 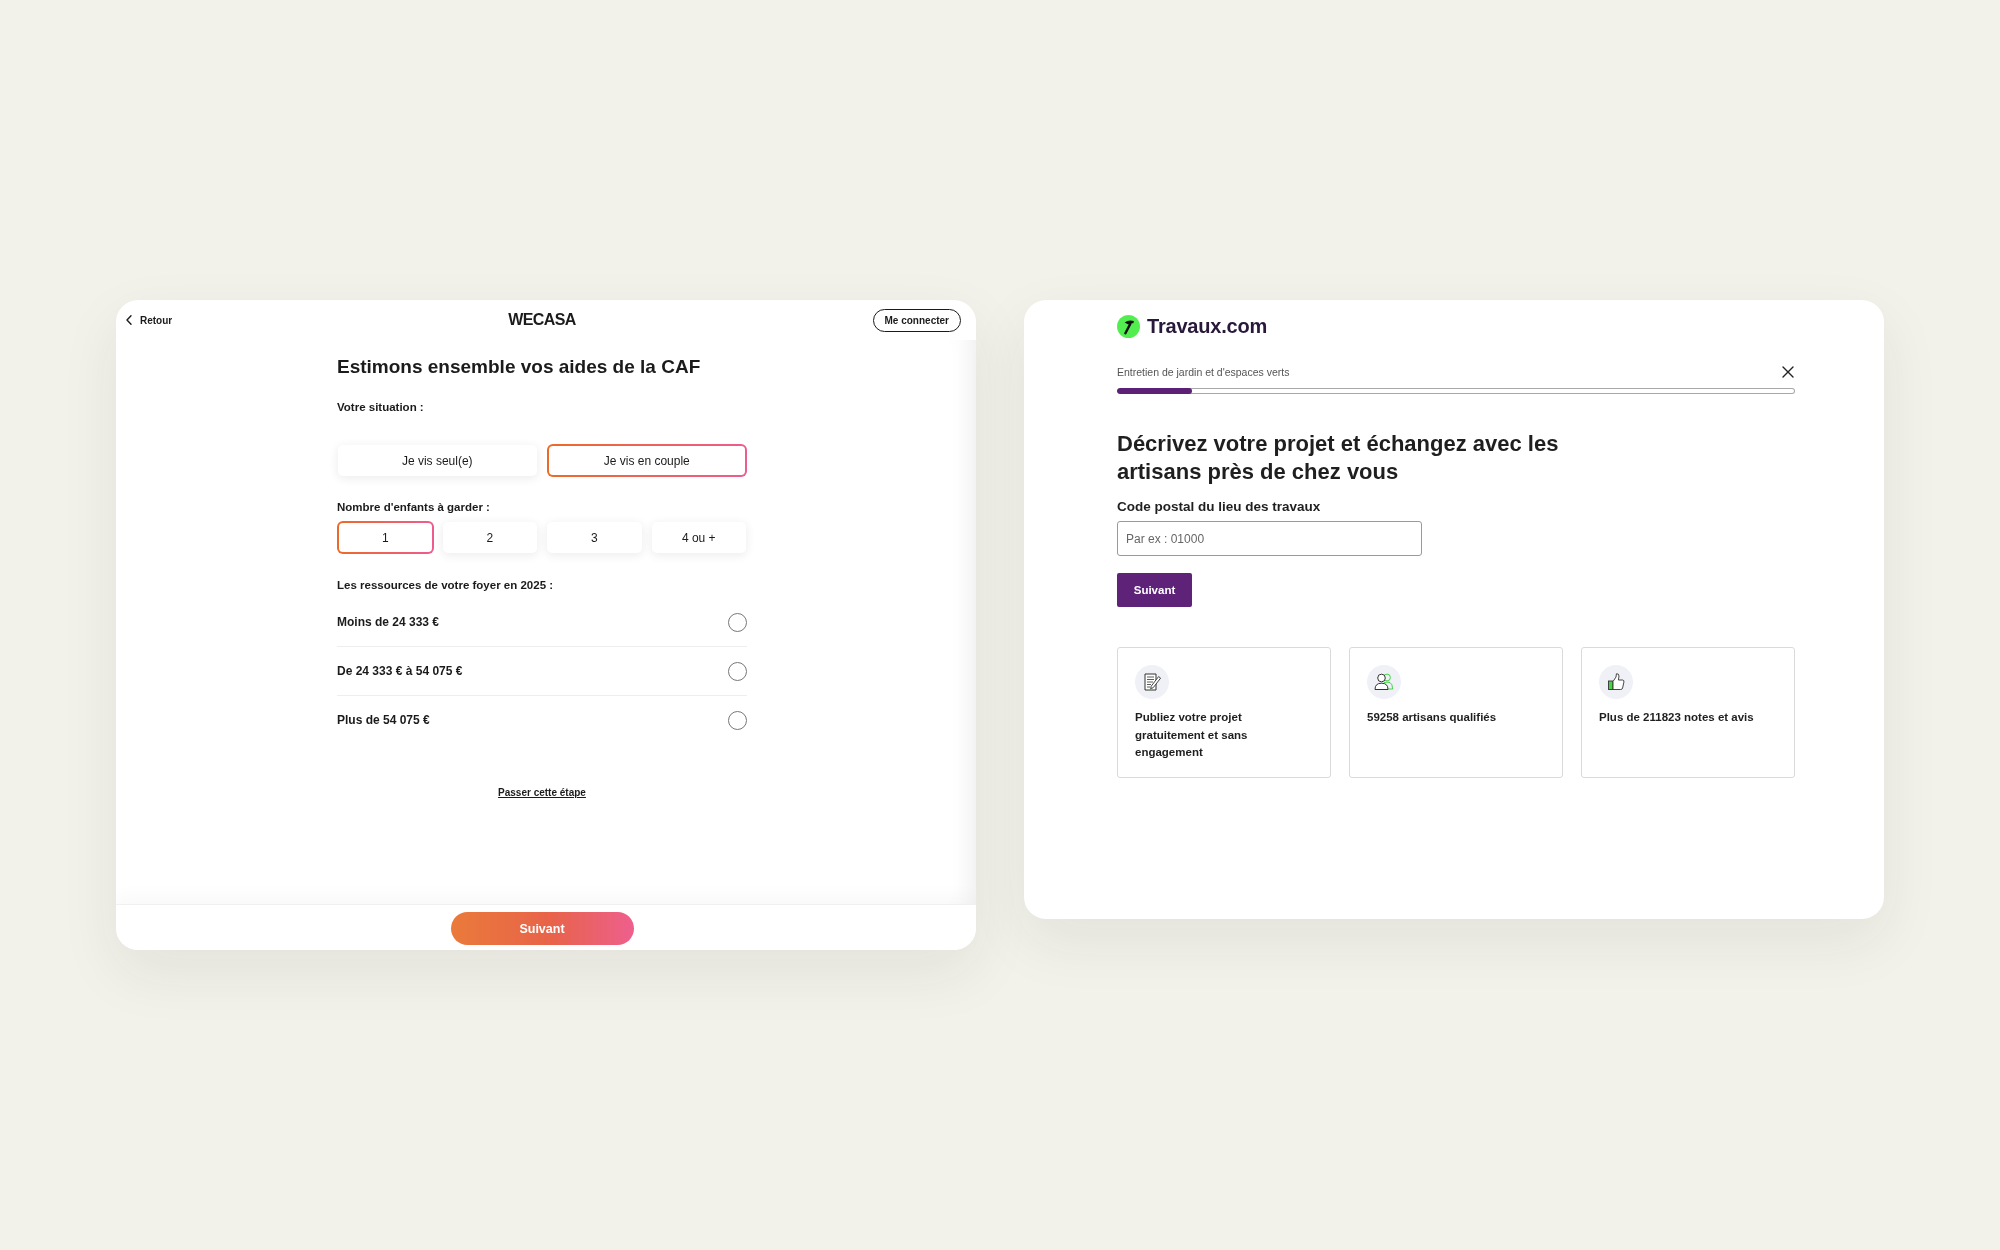 I want to click on choice-button: 4 ou +, so click(x=698, y=537).